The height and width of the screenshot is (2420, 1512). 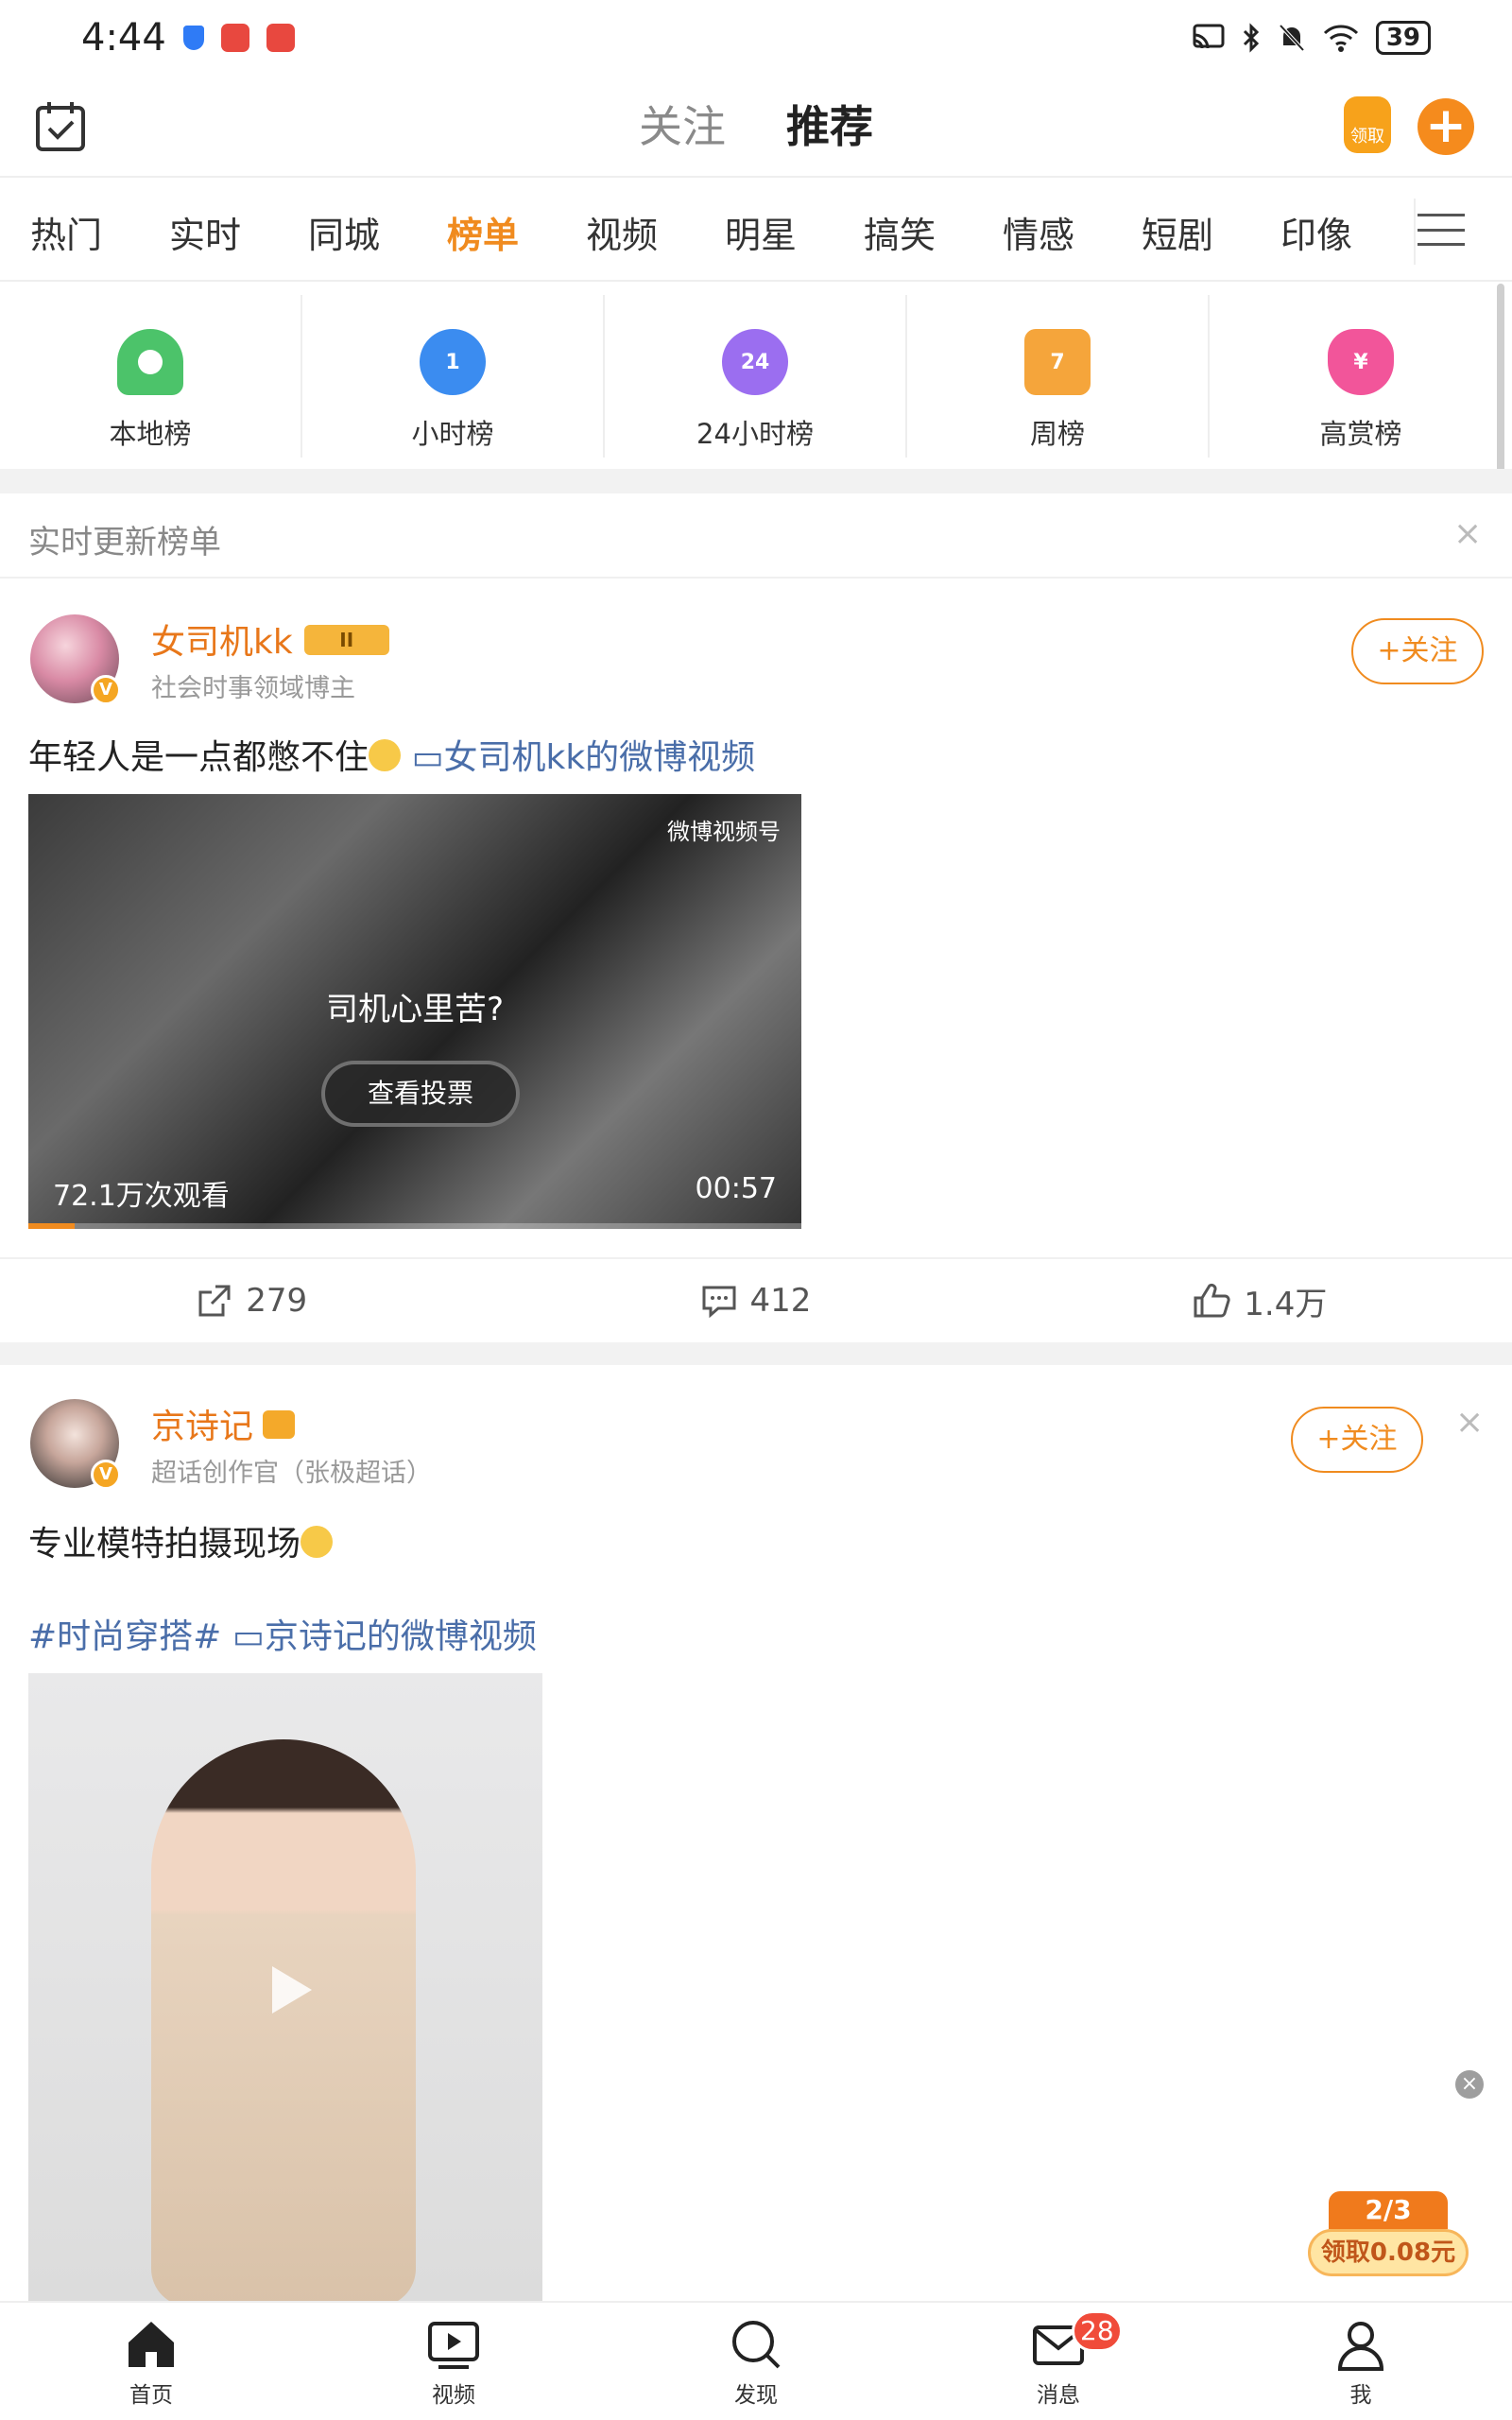 I want to click on home-icon, so click(x=151, y=2345).